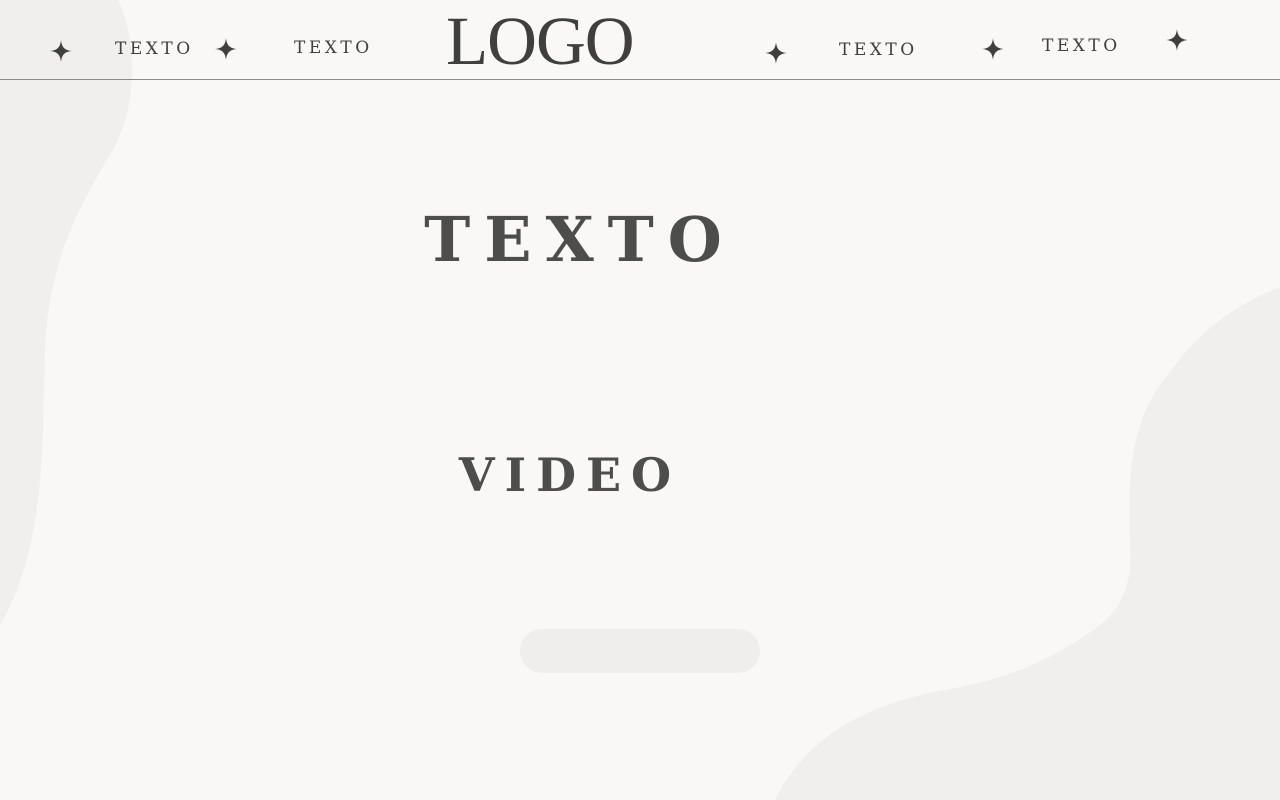 Image resolution: width=1280 pixels, height=800 pixels. What do you see at coordinates (1081, 46) in the screenshot?
I see `nav-link-4: TEXTO` at bounding box center [1081, 46].